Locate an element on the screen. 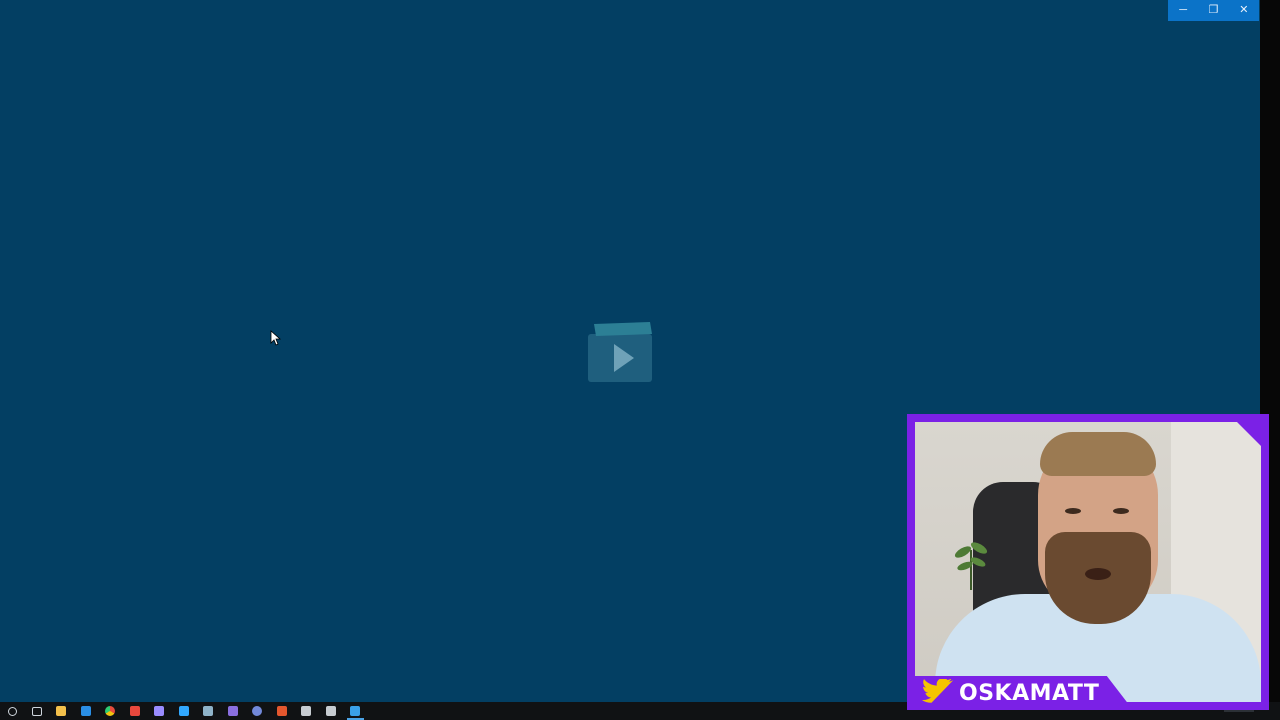 The height and width of the screenshot is (720, 1280). discord-icon-glyph is located at coordinates (257, 711).